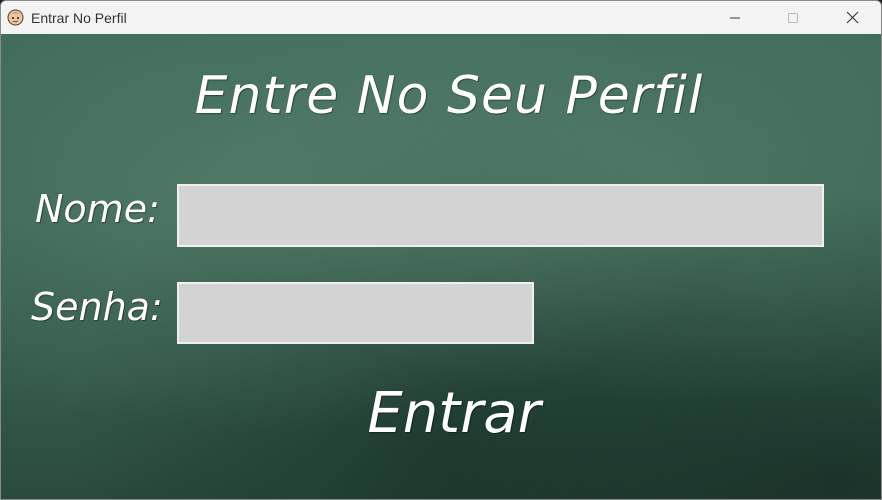 The width and height of the screenshot is (882, 500). Describe the element at coordinates (355, 313) in the screenshot. I see `password-input` at that location.